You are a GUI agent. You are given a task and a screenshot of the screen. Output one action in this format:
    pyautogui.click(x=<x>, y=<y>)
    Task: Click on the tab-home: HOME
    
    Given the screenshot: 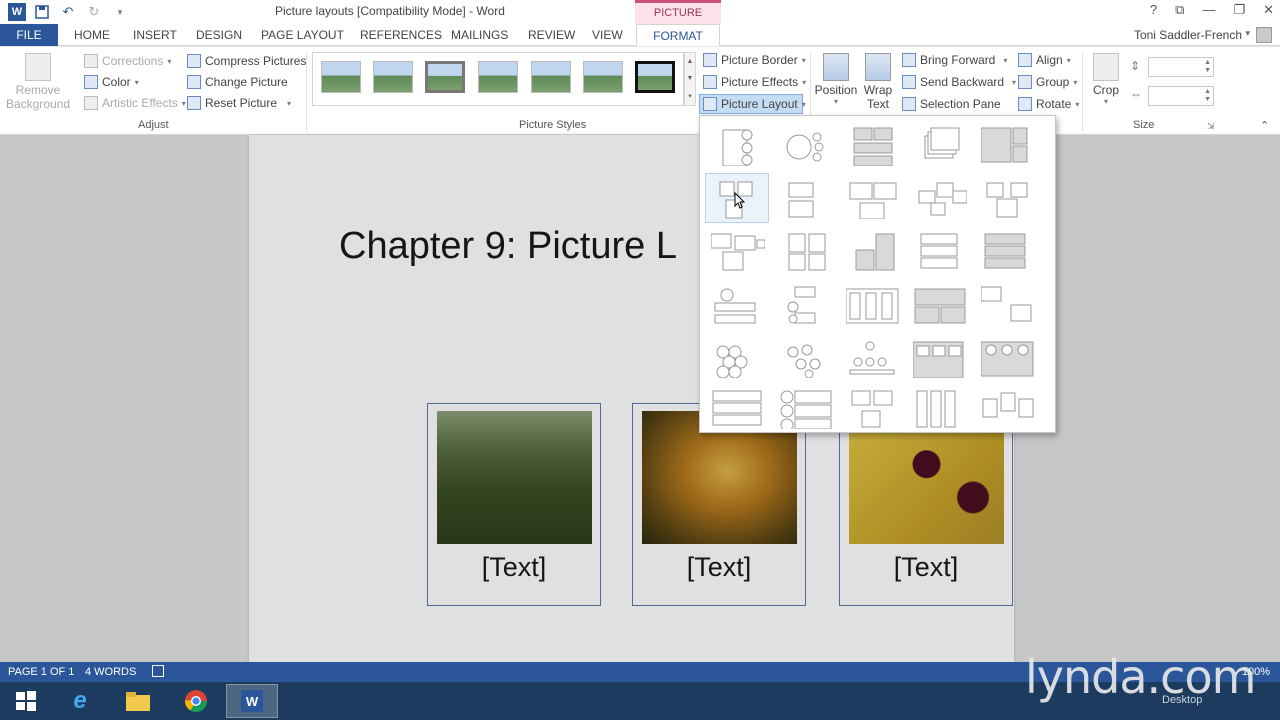 What is the action you would take?
    pyautogui.click(x=92, y=35)
    